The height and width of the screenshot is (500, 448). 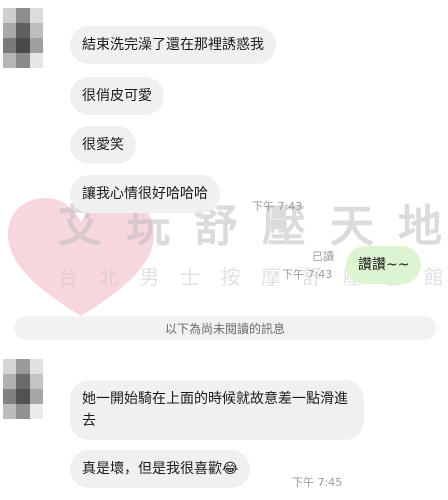 I want to click on message-text: 讓我心情很好哈哈哈, so click(x=145, y=194).